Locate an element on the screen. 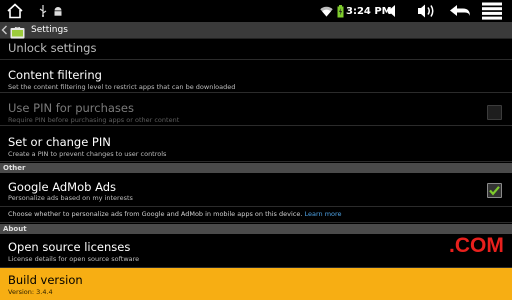  checkmark-icon is located at coordinates (494, 191).